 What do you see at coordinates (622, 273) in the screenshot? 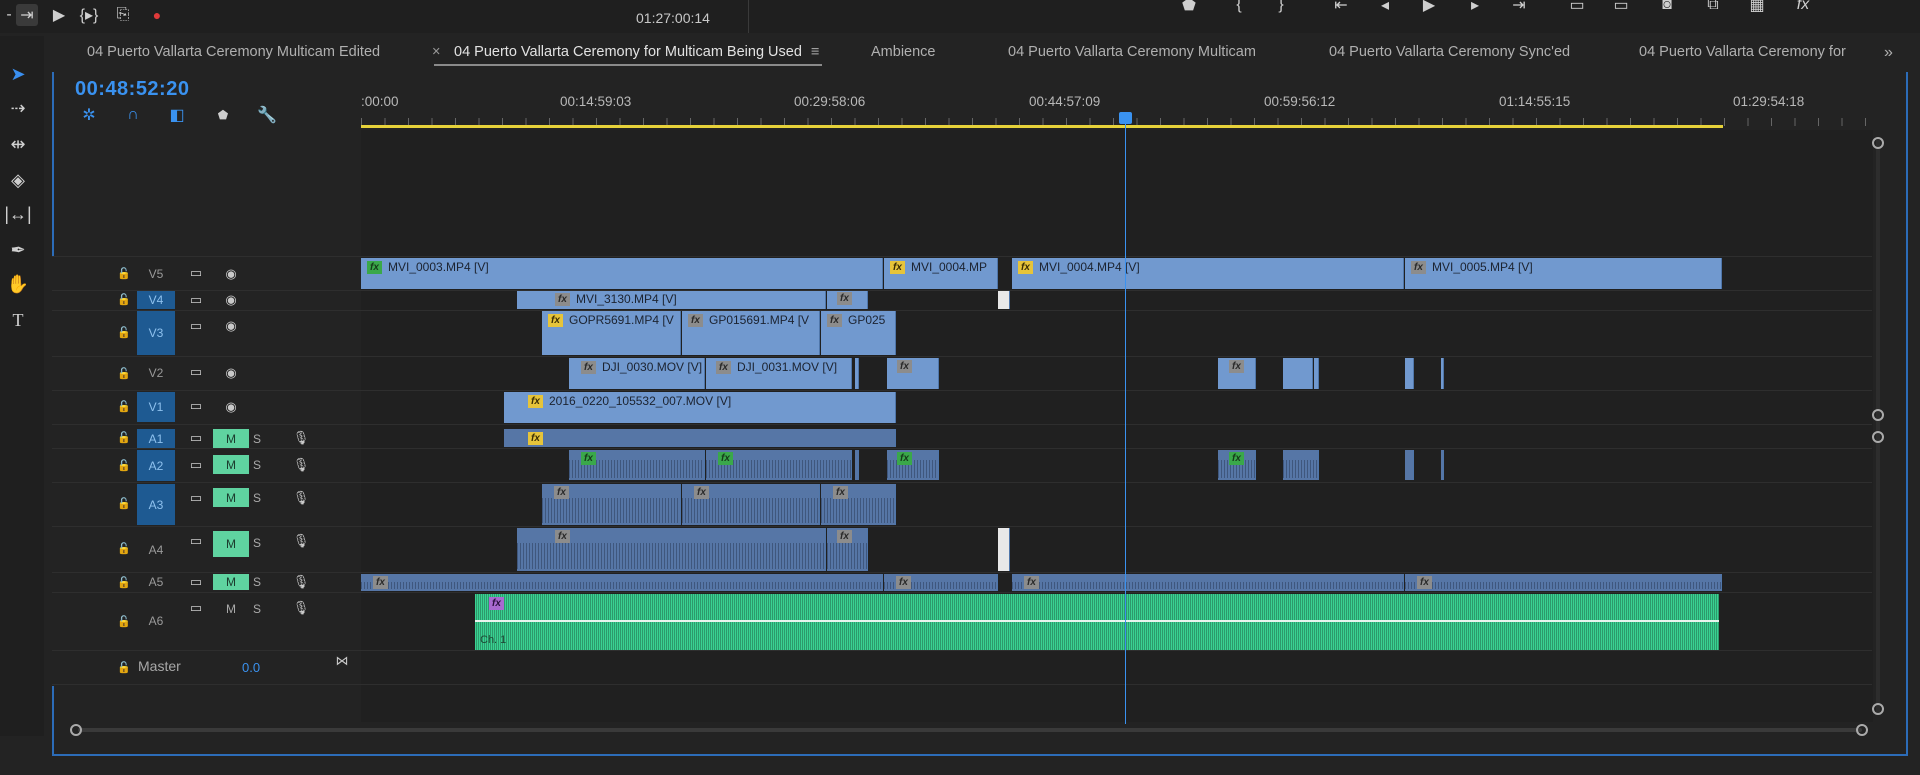
I see `clip-mvi-0003: fx MVI_0003.MP4 [V]` at bounding box center [622, 273].